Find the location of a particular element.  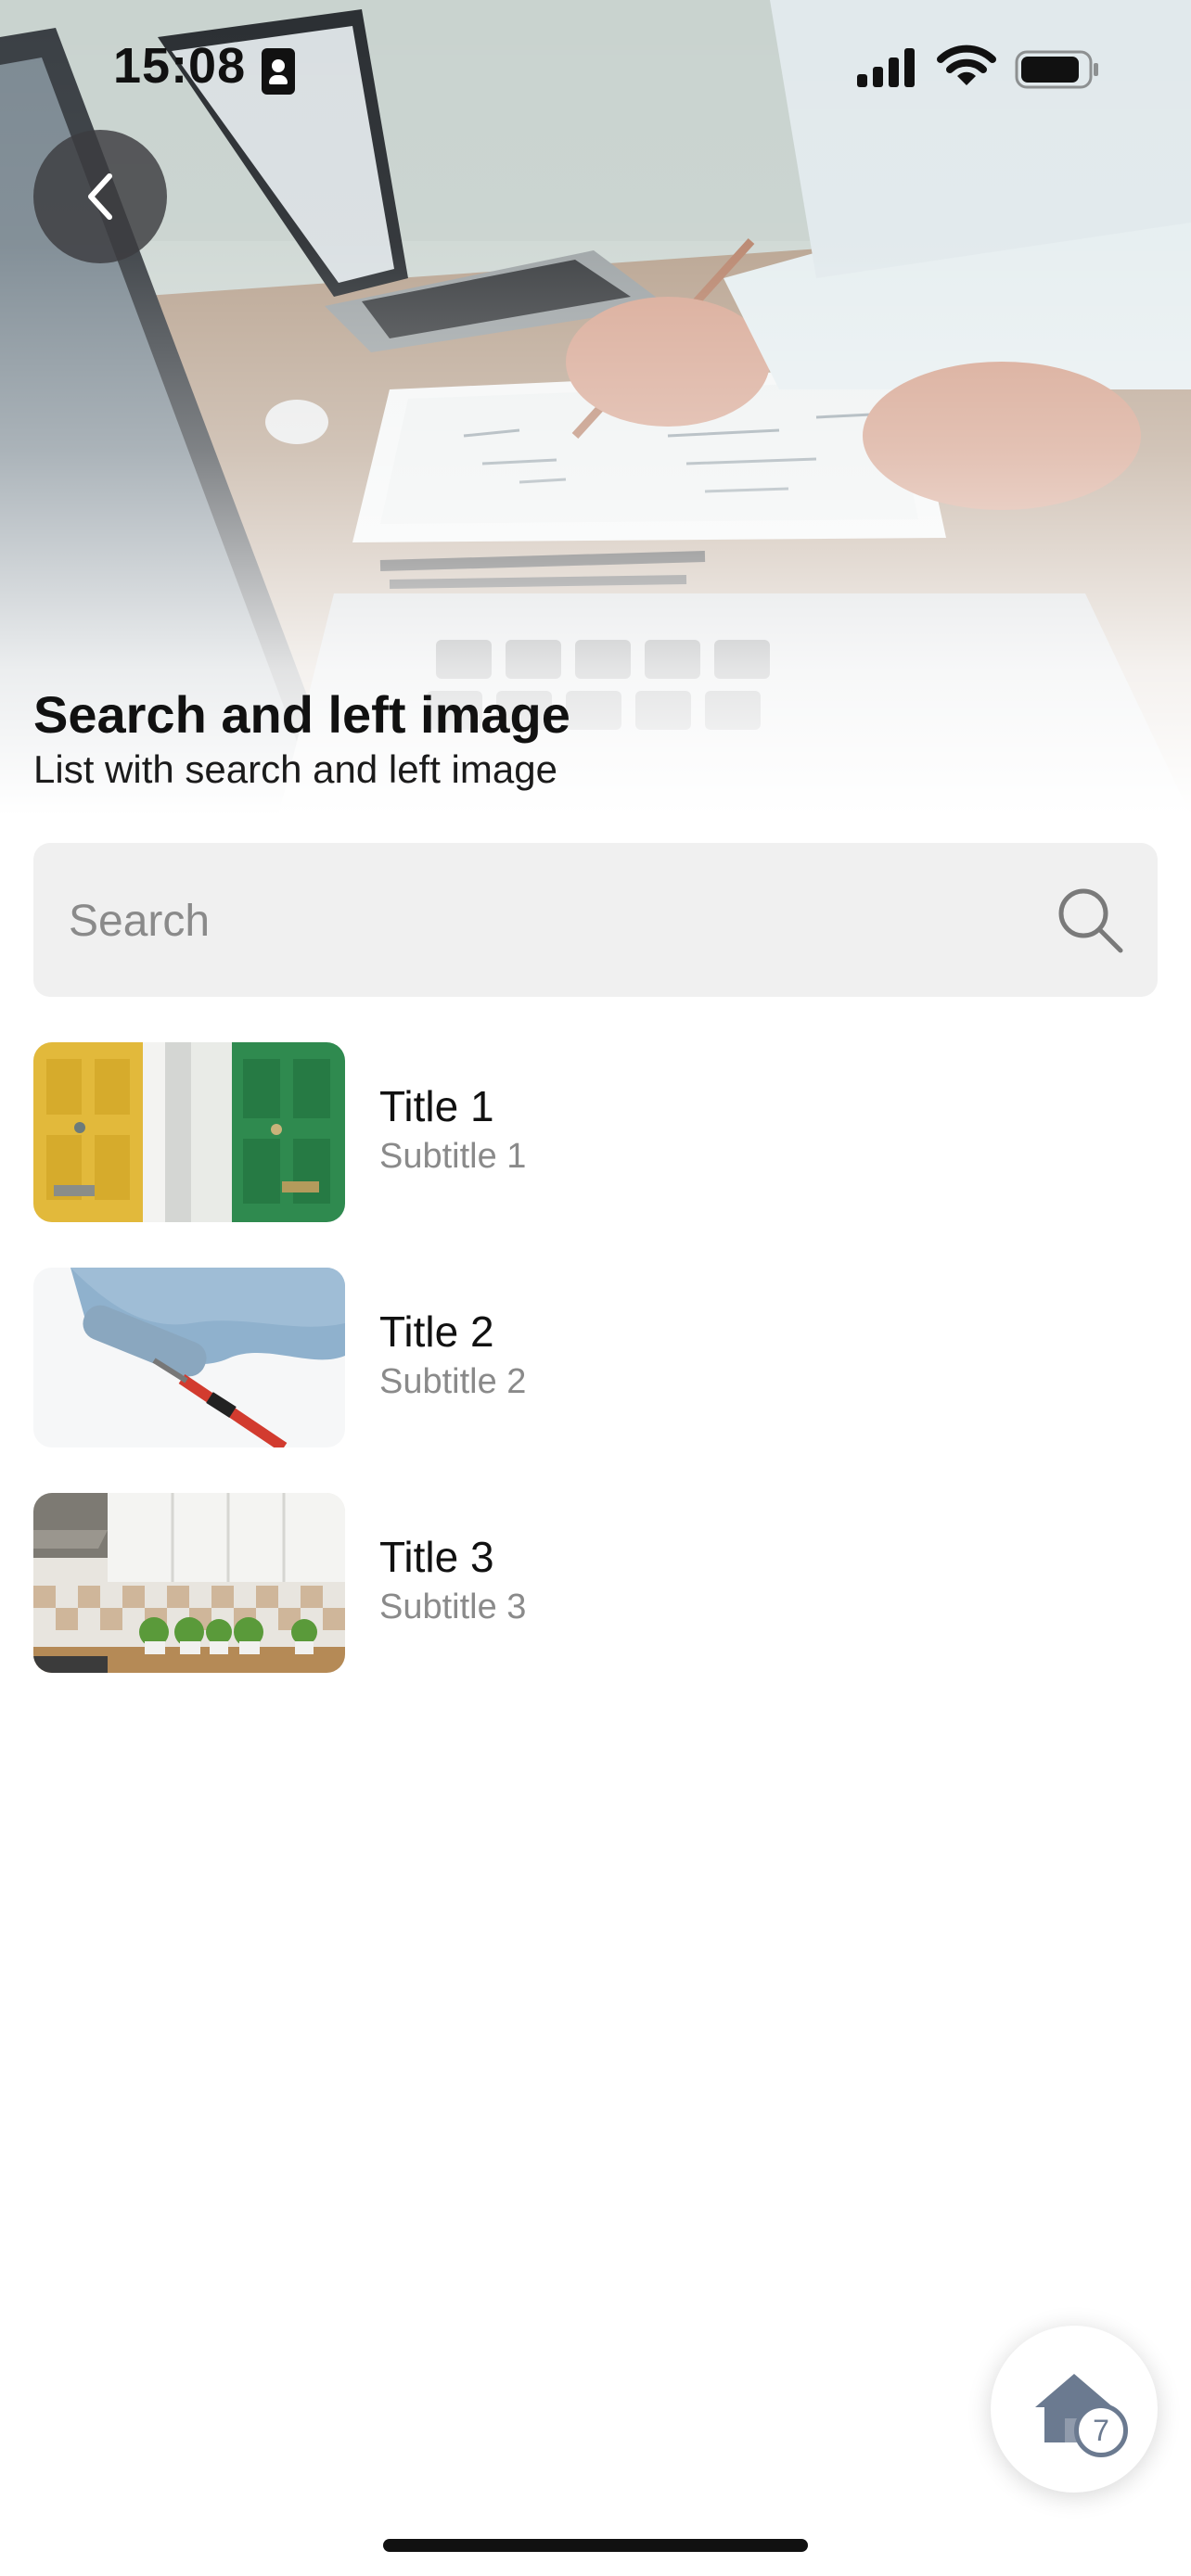

item-title: Title 3 is located at coordinates (437, 1557).